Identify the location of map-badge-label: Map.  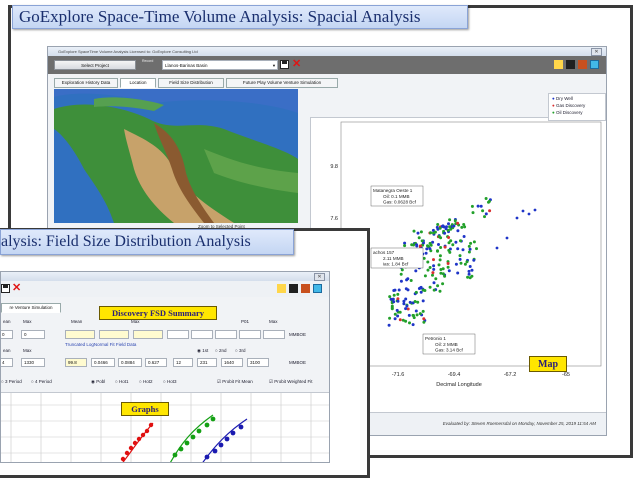
(548, 364).